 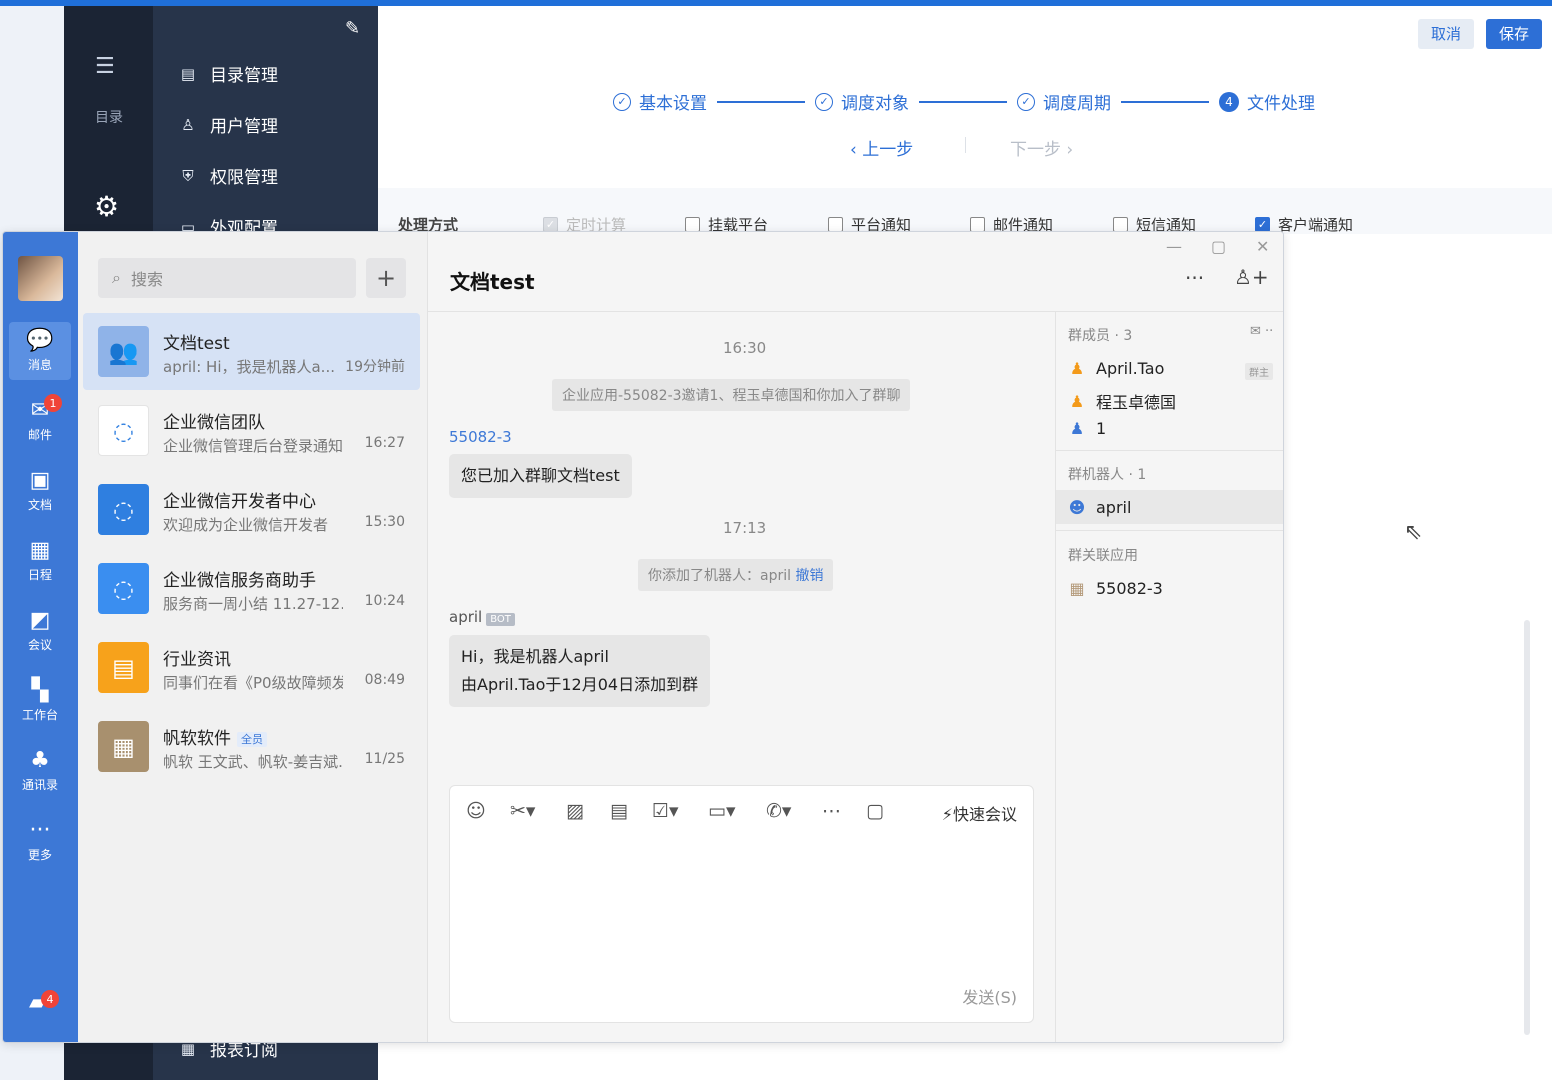 What do you see at coordinates (50, 999) in the screenshot?
I see `bottom-badge: 4` at bounding box center [50, 999].